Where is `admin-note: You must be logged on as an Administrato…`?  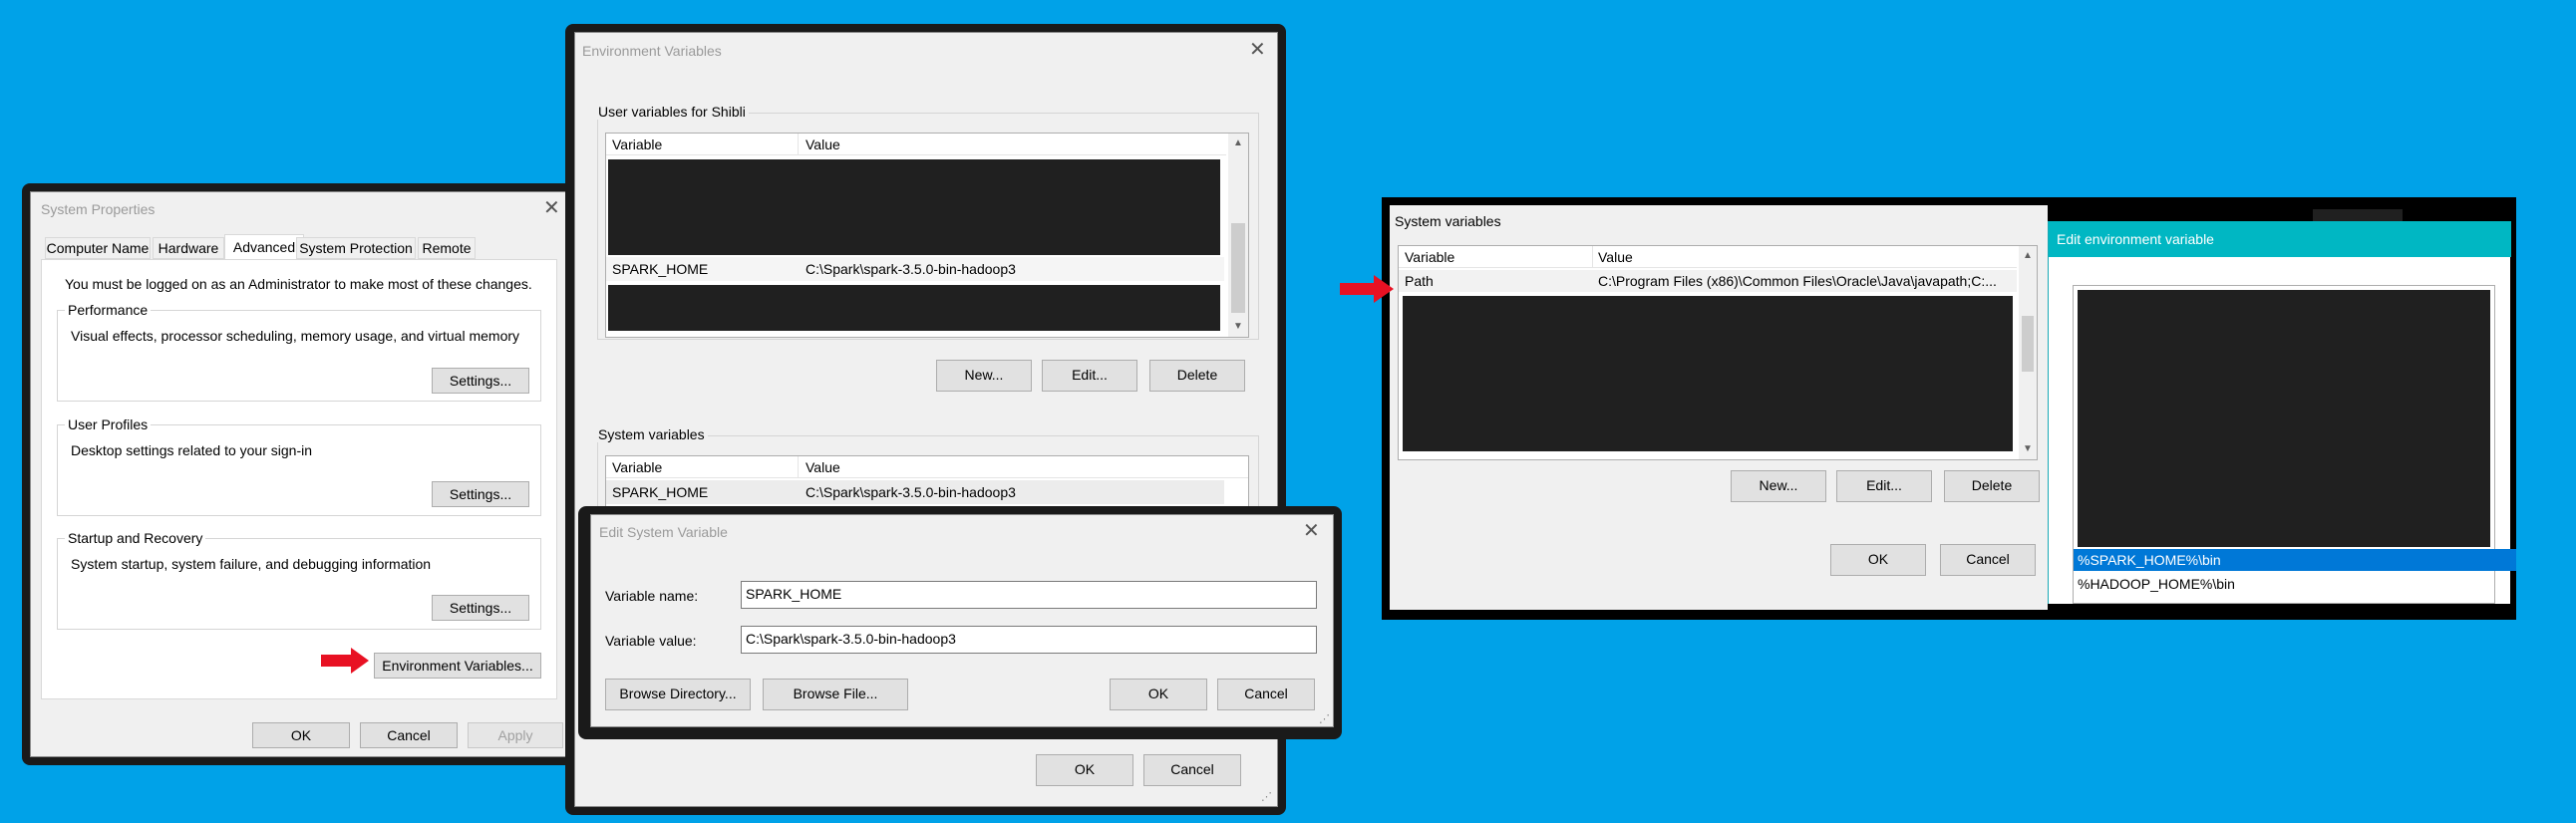
admin-note: You must be logged on as an Administrato… is located at coordinates (298, 284).